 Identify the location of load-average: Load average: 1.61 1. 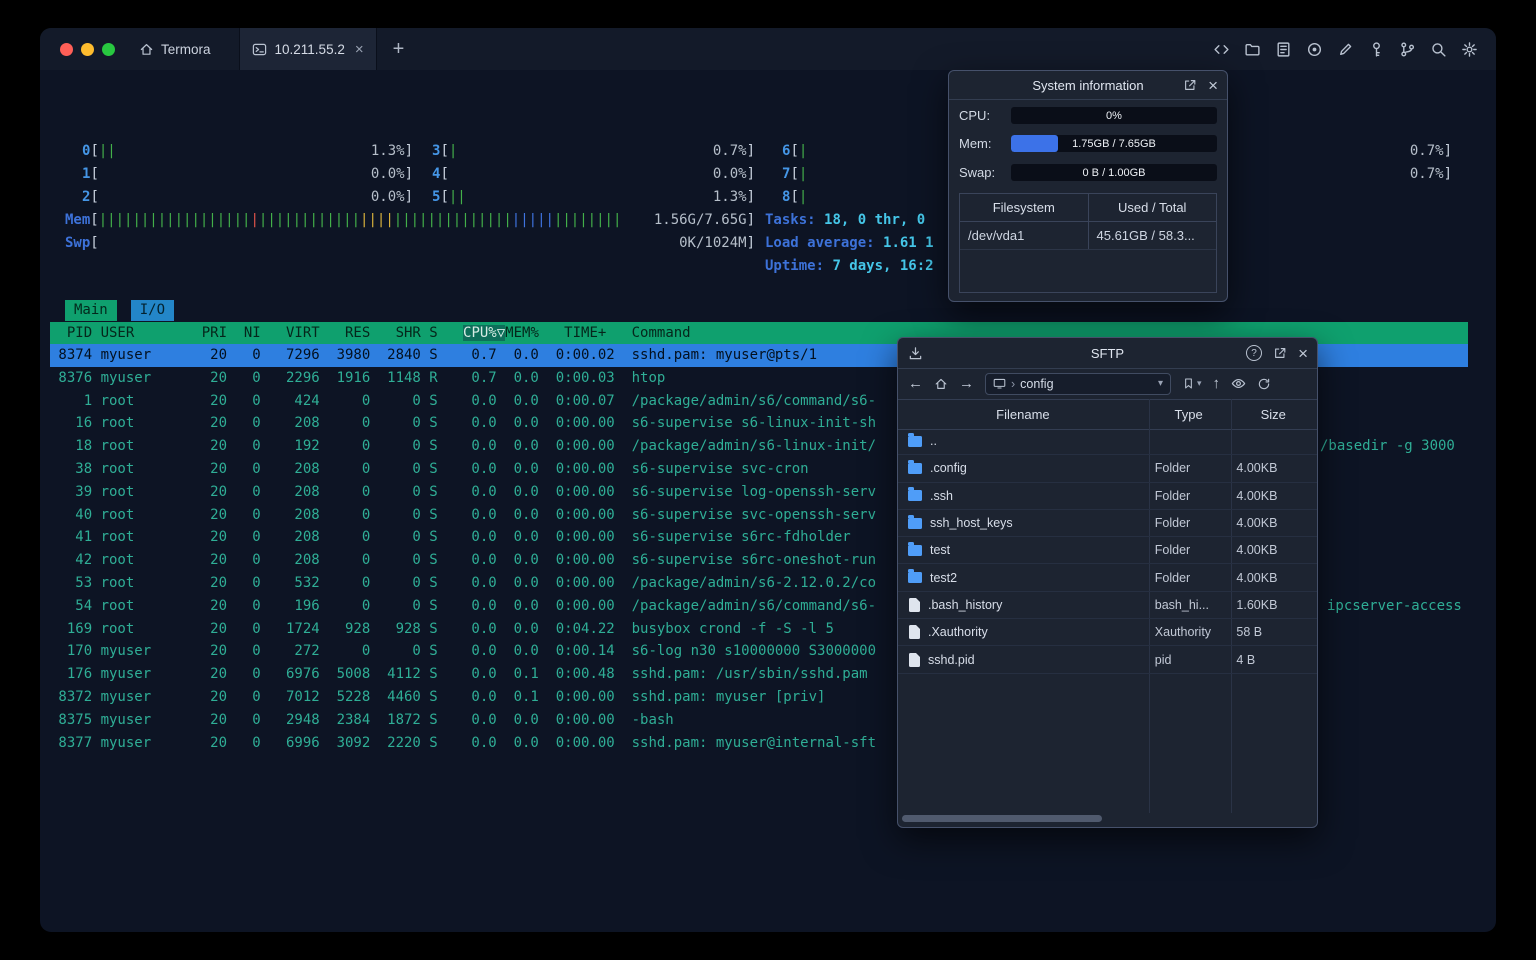
(849, 243).